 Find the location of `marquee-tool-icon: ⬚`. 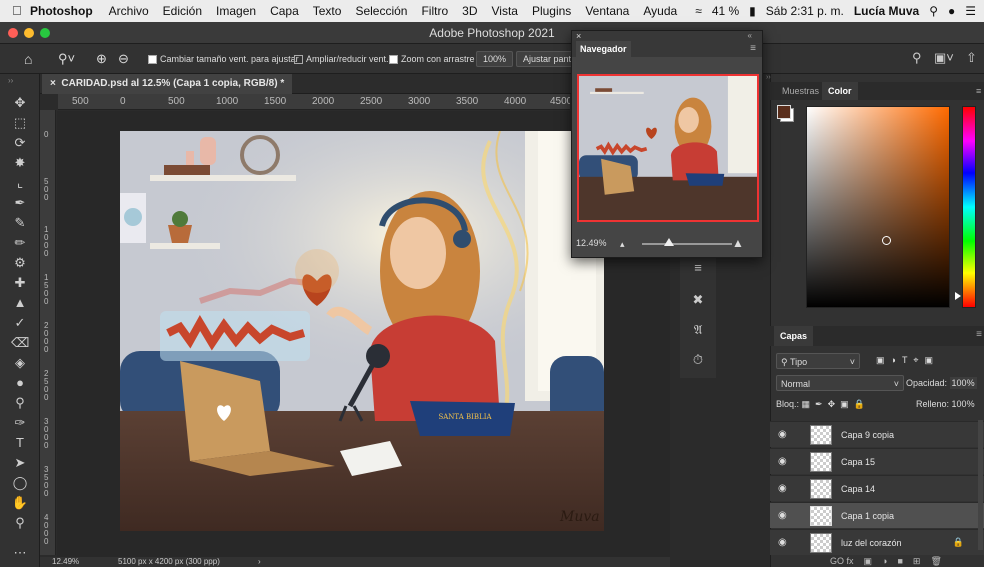

marquee-tool-icon: ⬚ is located at coordinates (20, 123).